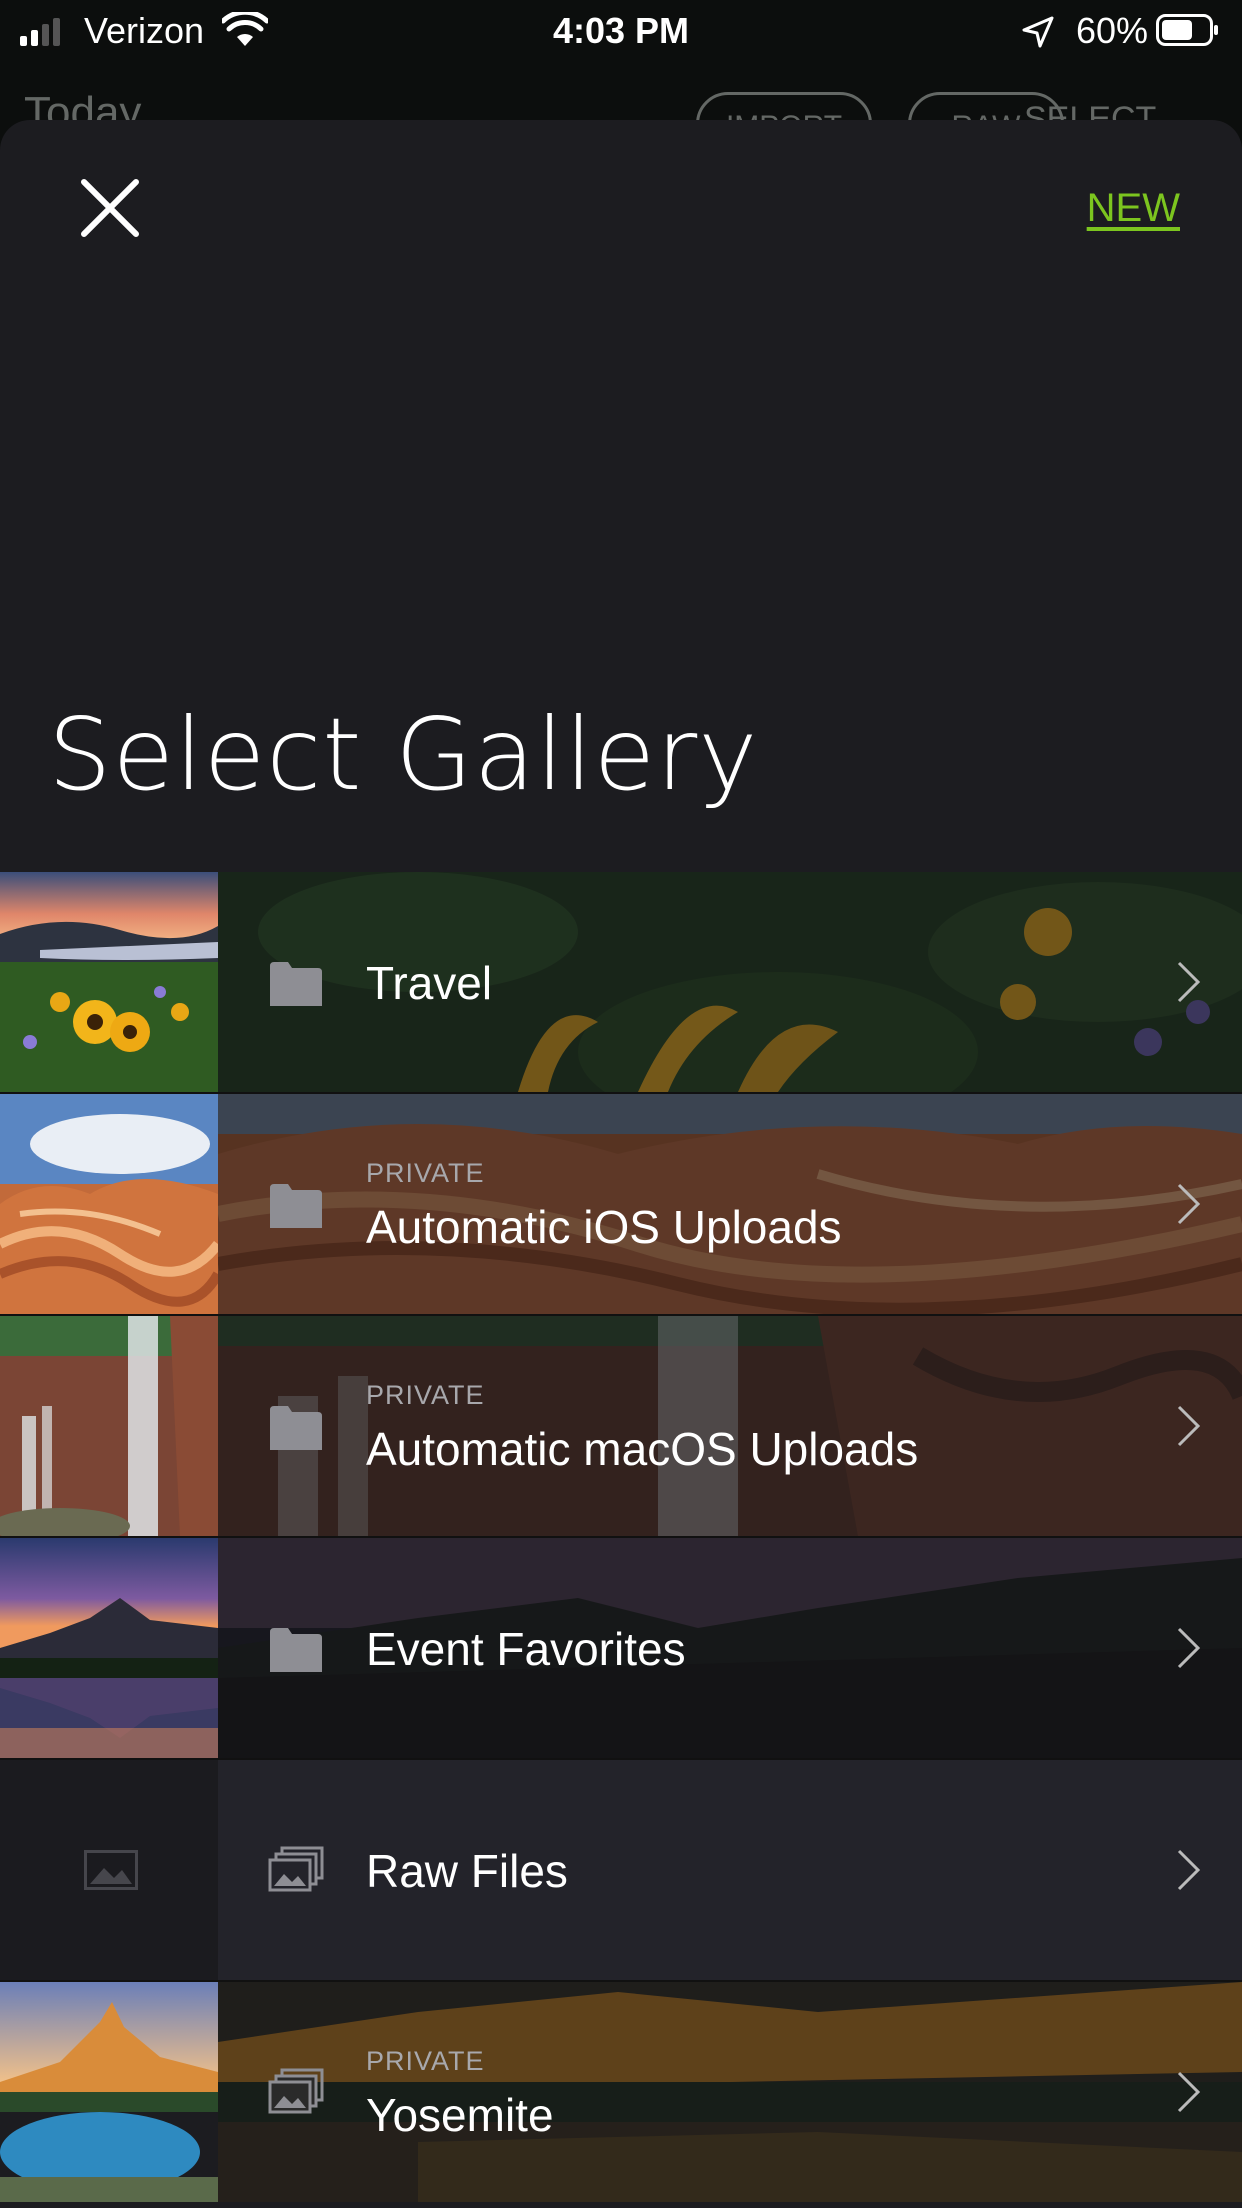 This screenshot has height=2208, width=1242. I want to click on gallery-name: Automatic macOS Uploads, so click(642, 1449).